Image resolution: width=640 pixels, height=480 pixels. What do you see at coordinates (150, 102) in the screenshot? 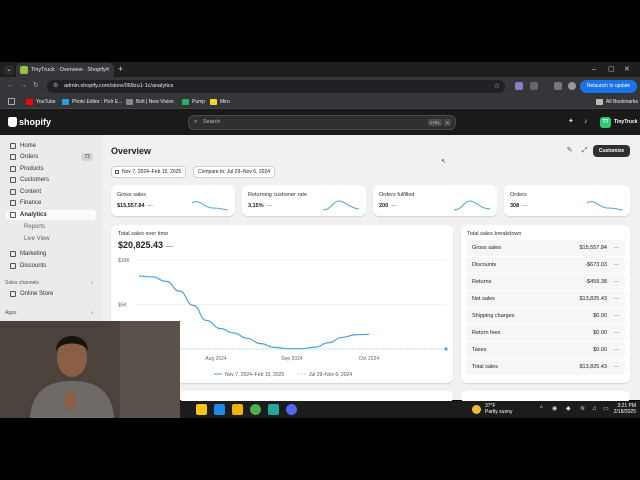
I see `bookmark-bolt: Bolt | New Vision` at bounding box center [150, 102].